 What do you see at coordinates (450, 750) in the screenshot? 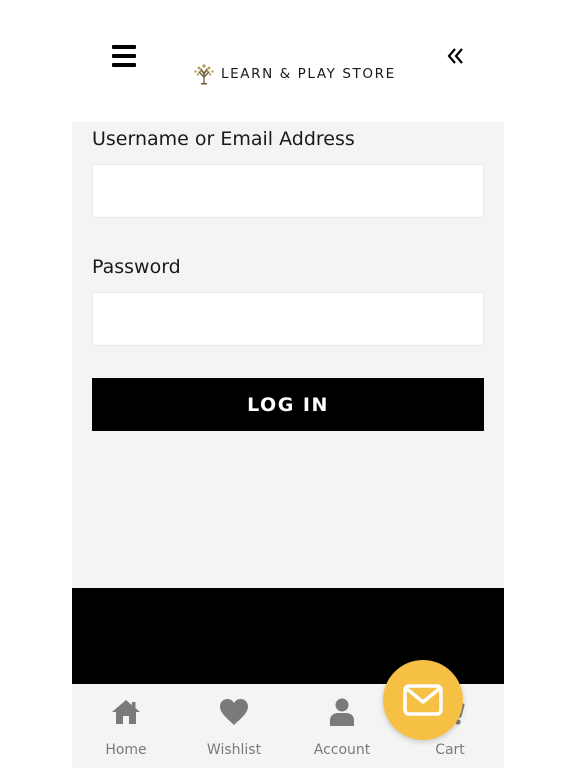
I see `nav-cart-label: Cart` at bounding box center [450, 750].